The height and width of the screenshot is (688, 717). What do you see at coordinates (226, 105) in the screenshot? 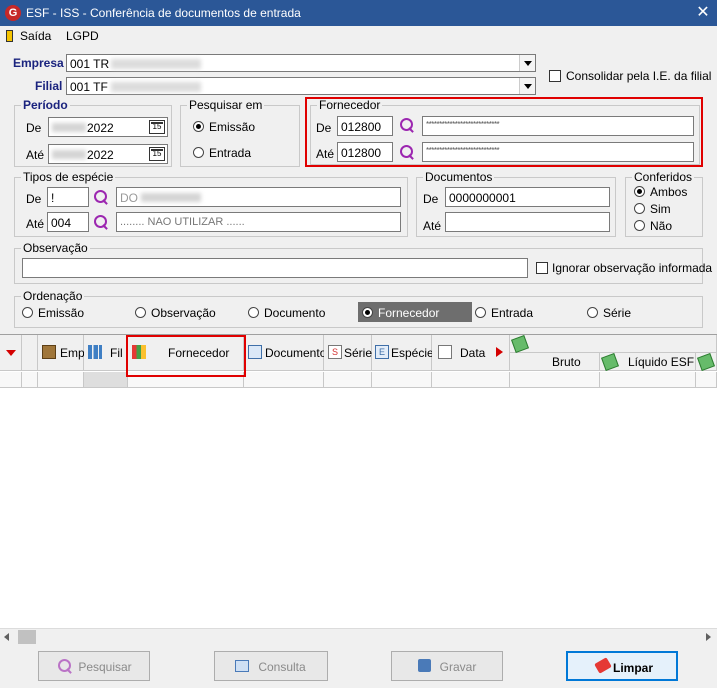
I see `pesquisar-em-title: Pesquisar em` at bounding box center [226, 105].